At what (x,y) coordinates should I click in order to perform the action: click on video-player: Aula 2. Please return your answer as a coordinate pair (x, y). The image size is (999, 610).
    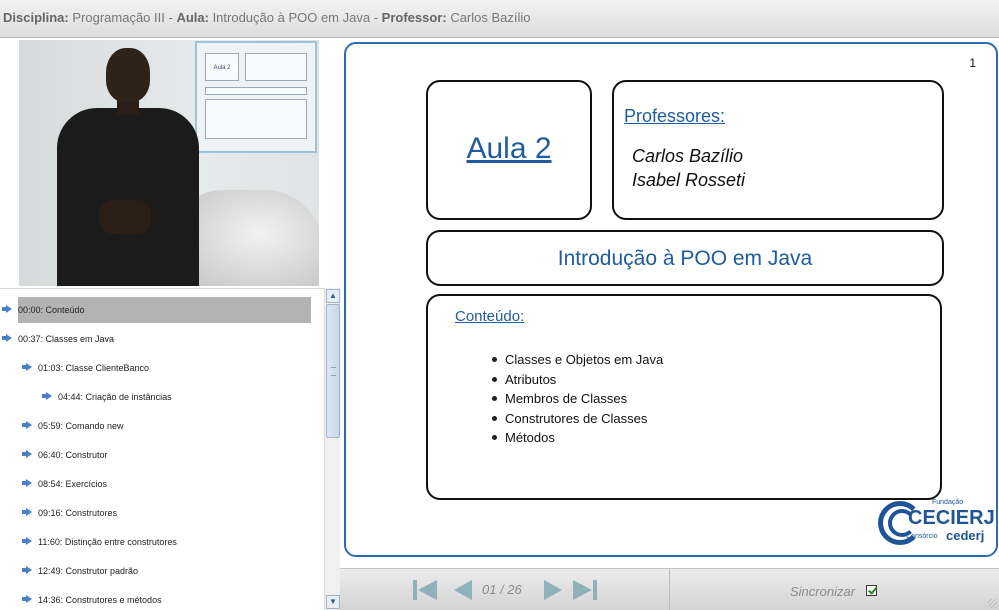
    Looking at the image, I should click on (169, 163).